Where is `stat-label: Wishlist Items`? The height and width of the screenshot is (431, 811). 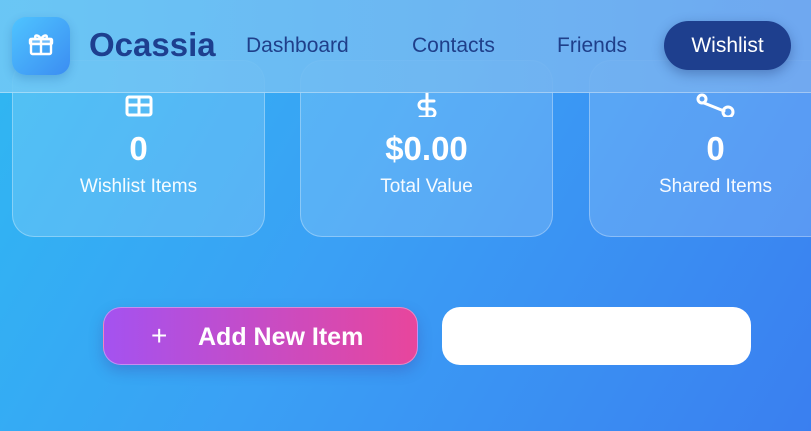 stat-label: Wishlist Items is located at coordinates (138, 186).